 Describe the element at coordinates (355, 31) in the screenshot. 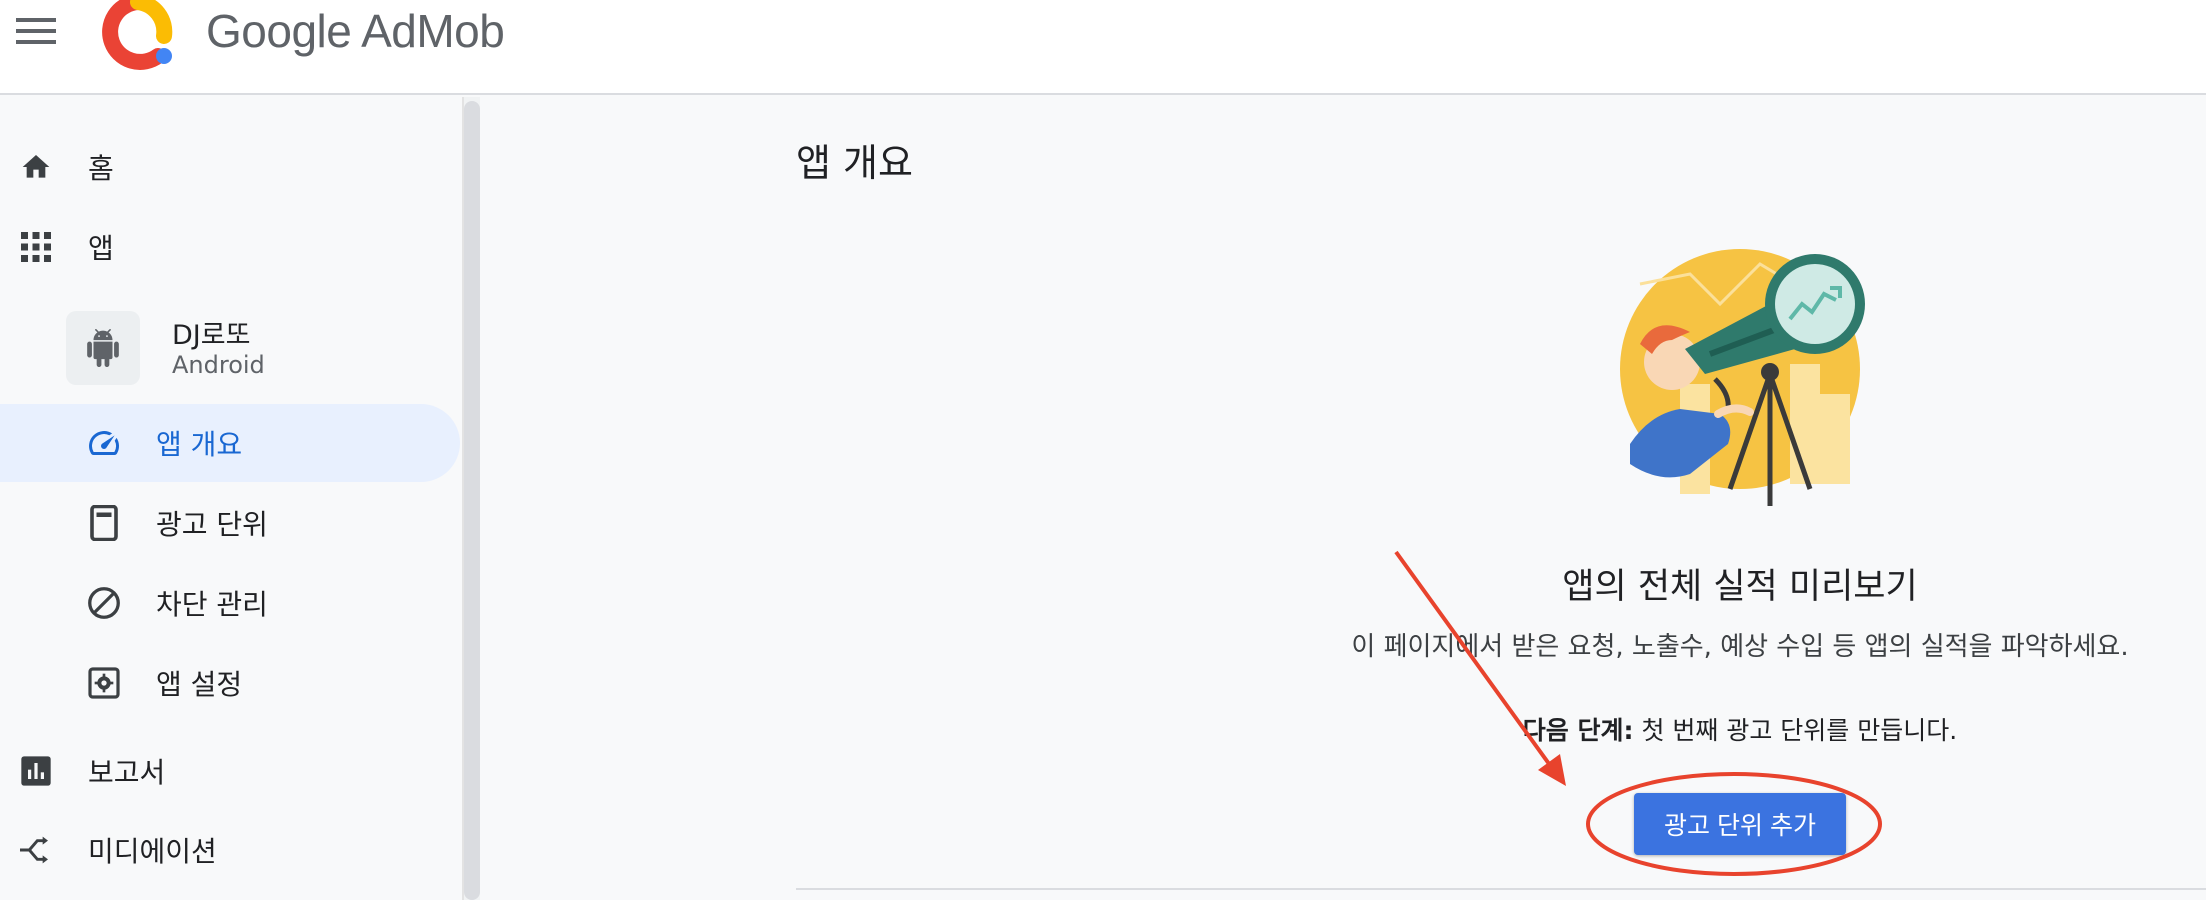

I see `brand-title: Google AdMob` at that location.